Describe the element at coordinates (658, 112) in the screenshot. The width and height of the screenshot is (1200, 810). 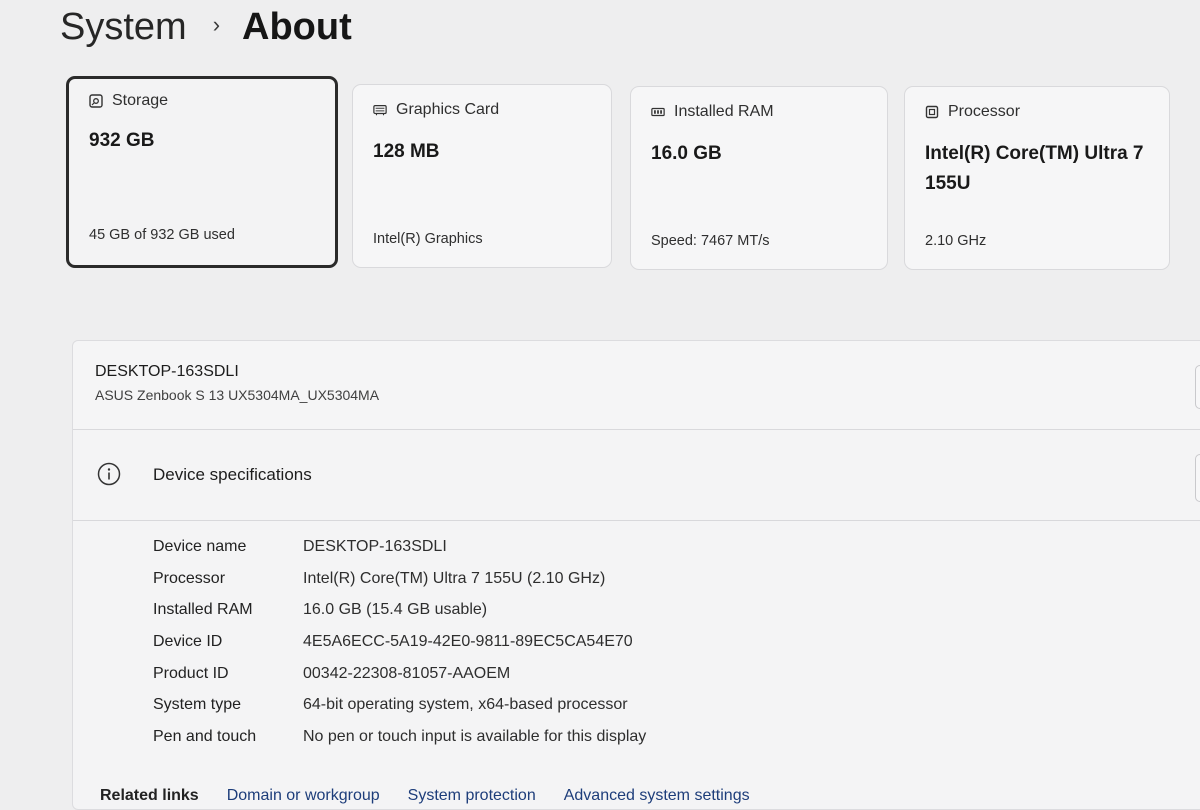
I see `ram-icon` at that location.